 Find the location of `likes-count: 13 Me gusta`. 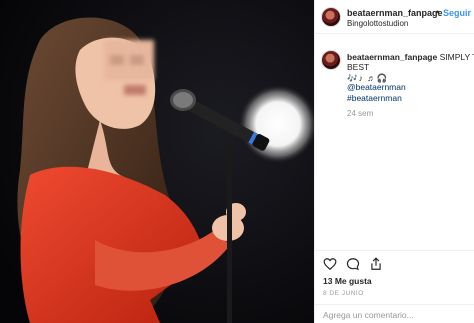

likes-count: 13 Me gusta is located at coordinates (347, 281).